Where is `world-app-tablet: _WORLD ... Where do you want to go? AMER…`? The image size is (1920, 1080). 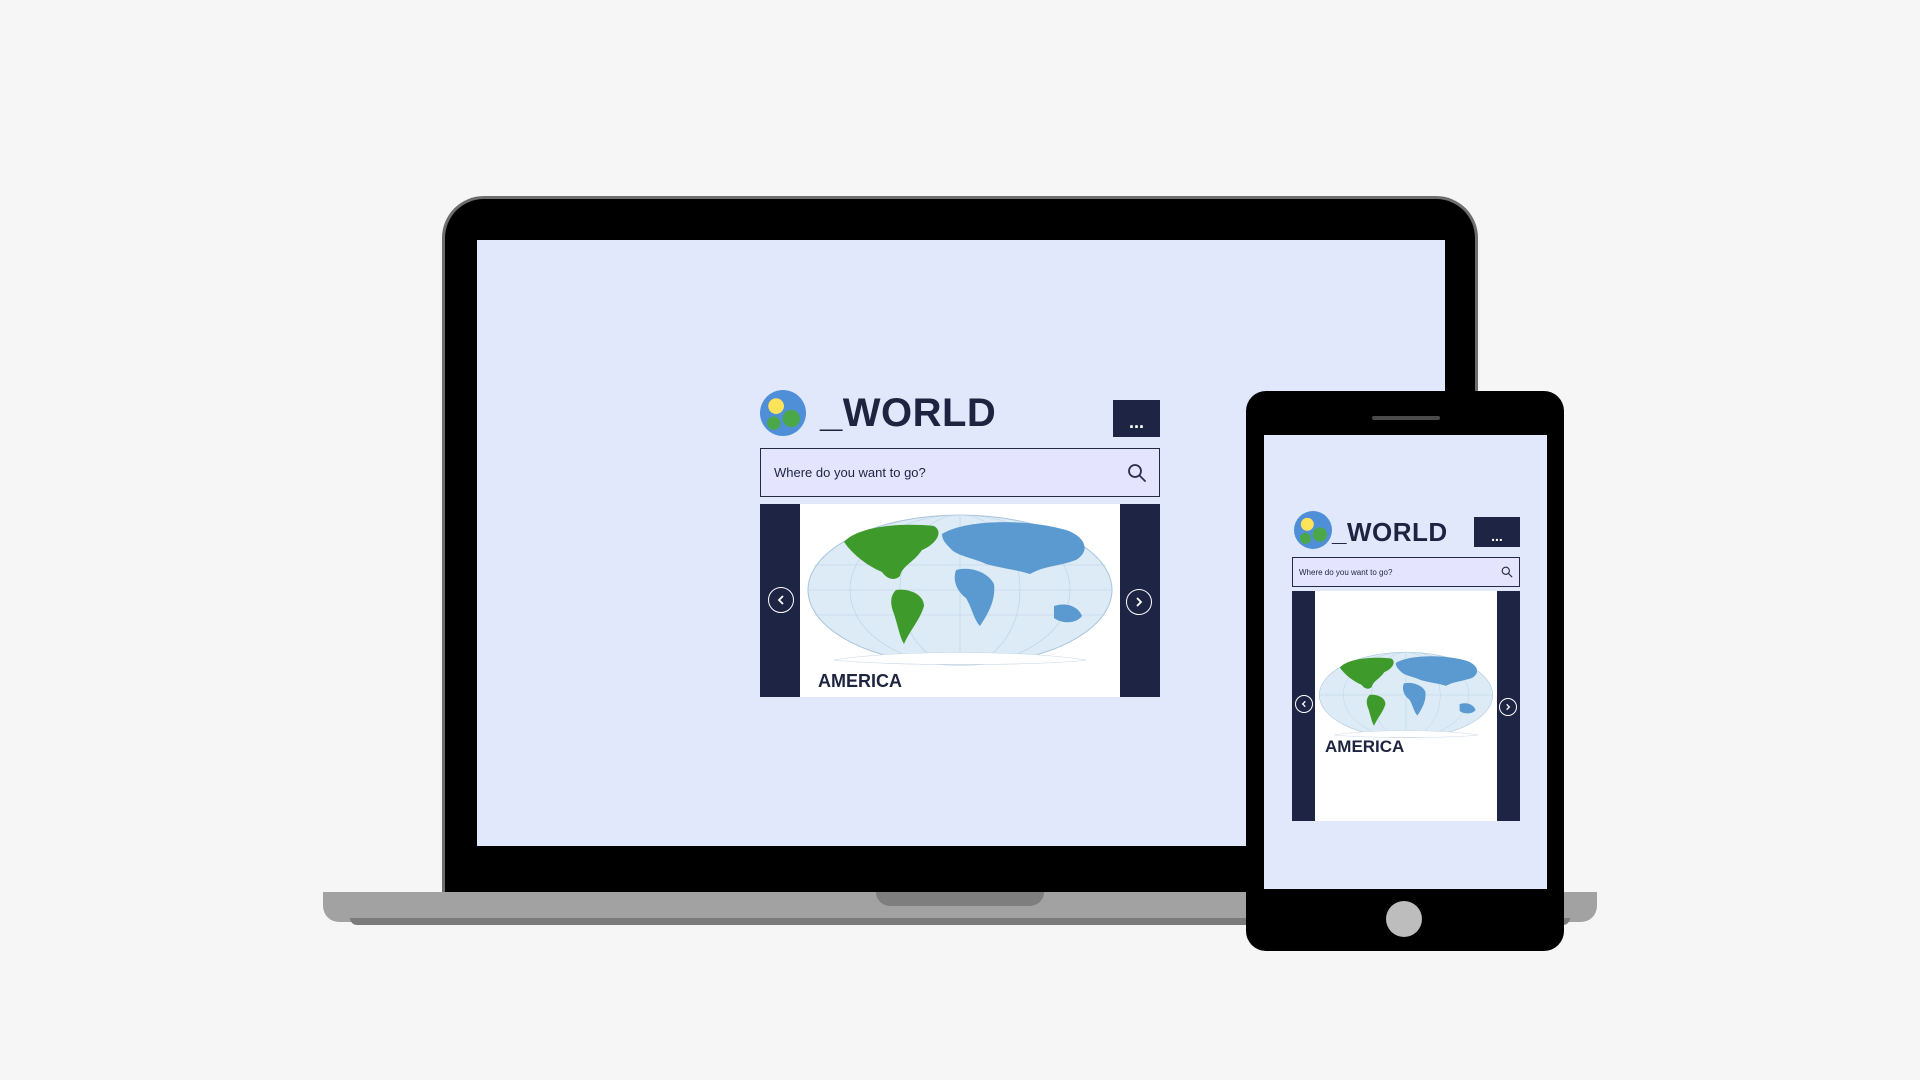
world-app-tablet: _WORLD ... Where do you want to go? AMER… is located at coordinates (1406, 666).